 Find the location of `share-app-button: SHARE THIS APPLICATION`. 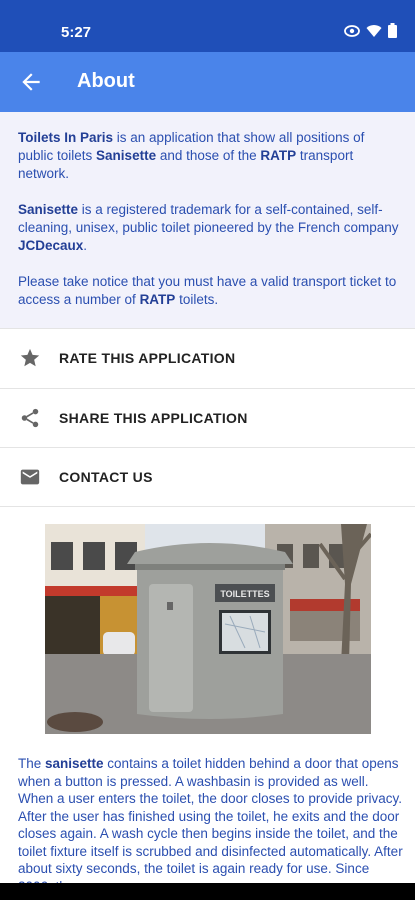

share-app-button: SHARE THIS APPLICATION is located at coordinates (207, 417).